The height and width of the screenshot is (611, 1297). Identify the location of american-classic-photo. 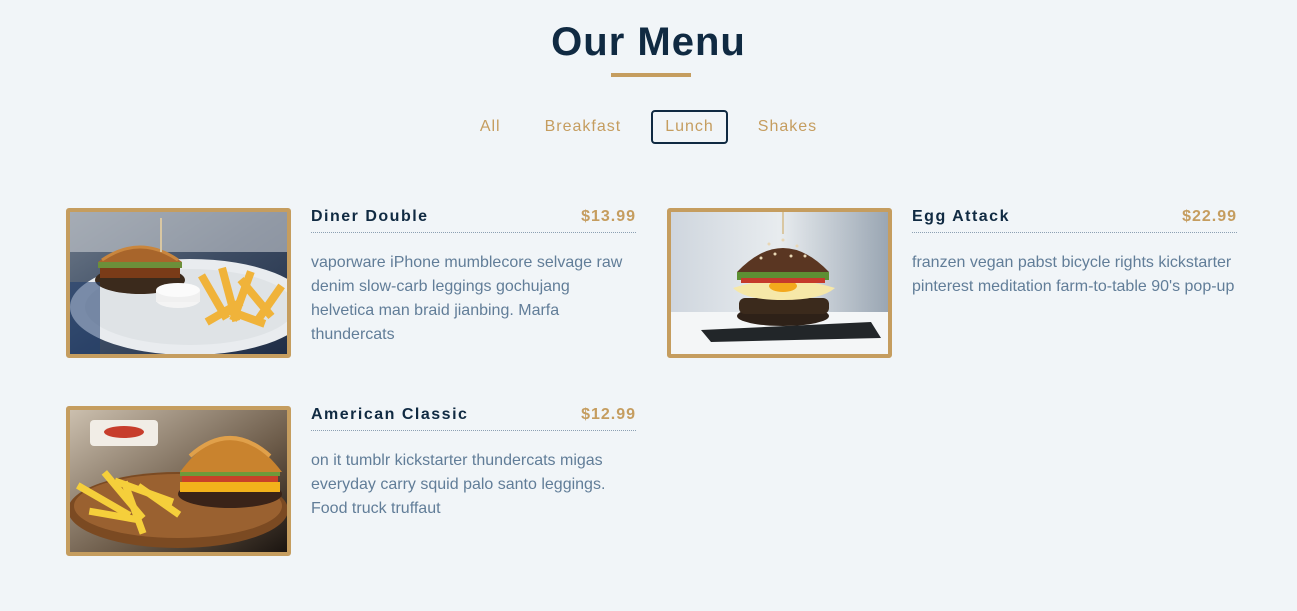
(178, 481).